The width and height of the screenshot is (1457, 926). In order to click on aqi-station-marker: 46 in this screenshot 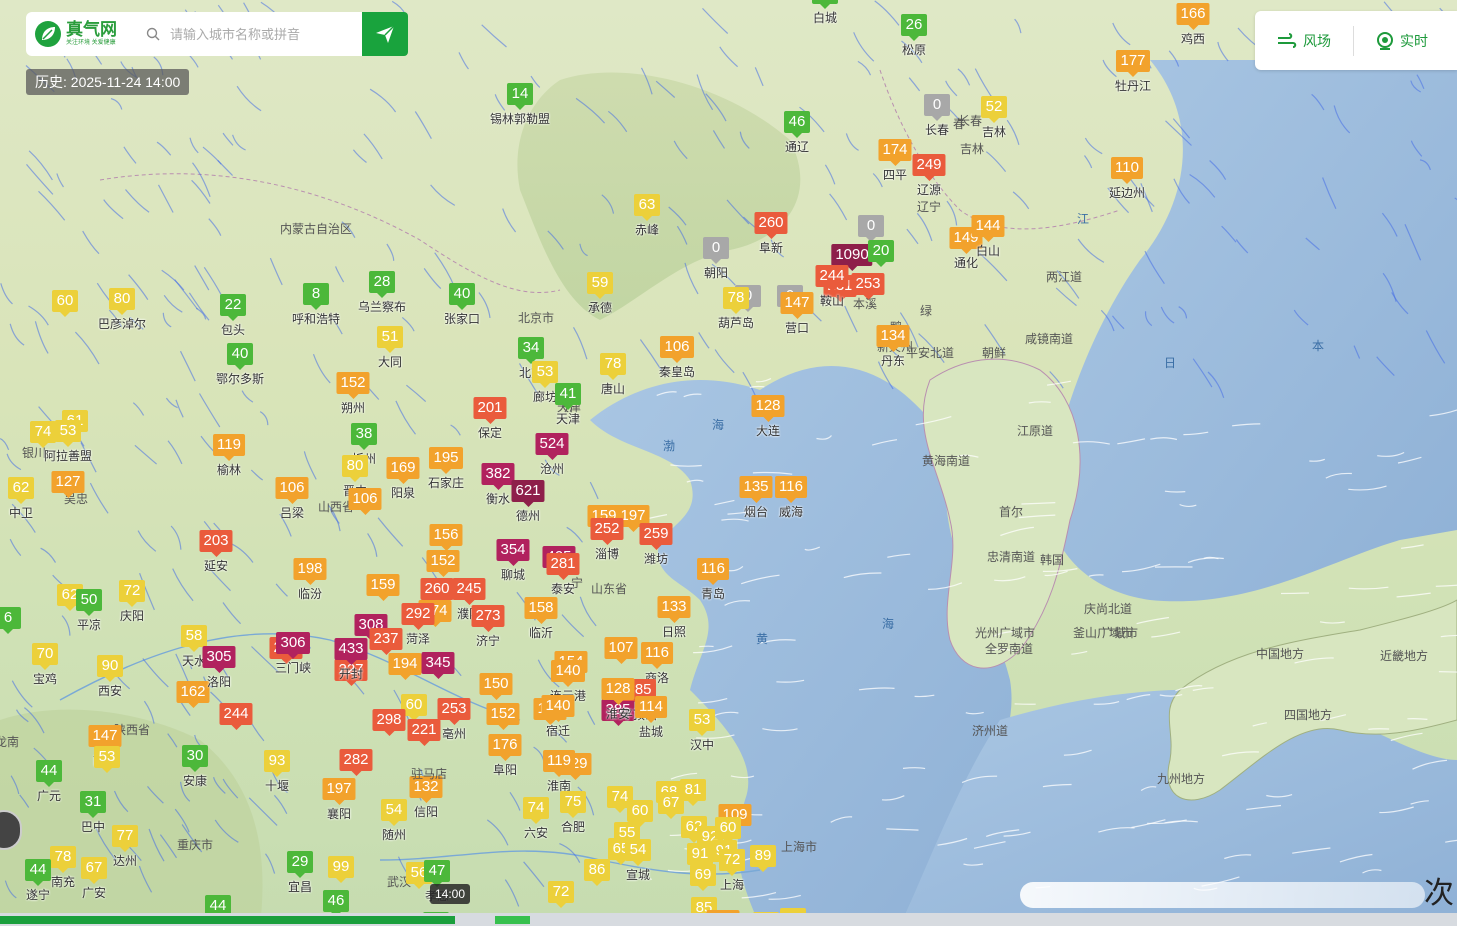, I will do `click(336, 903)`.